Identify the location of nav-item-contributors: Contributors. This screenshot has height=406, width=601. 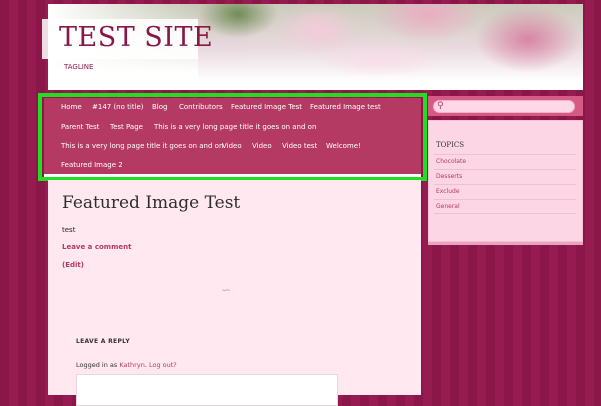
(201, 107).